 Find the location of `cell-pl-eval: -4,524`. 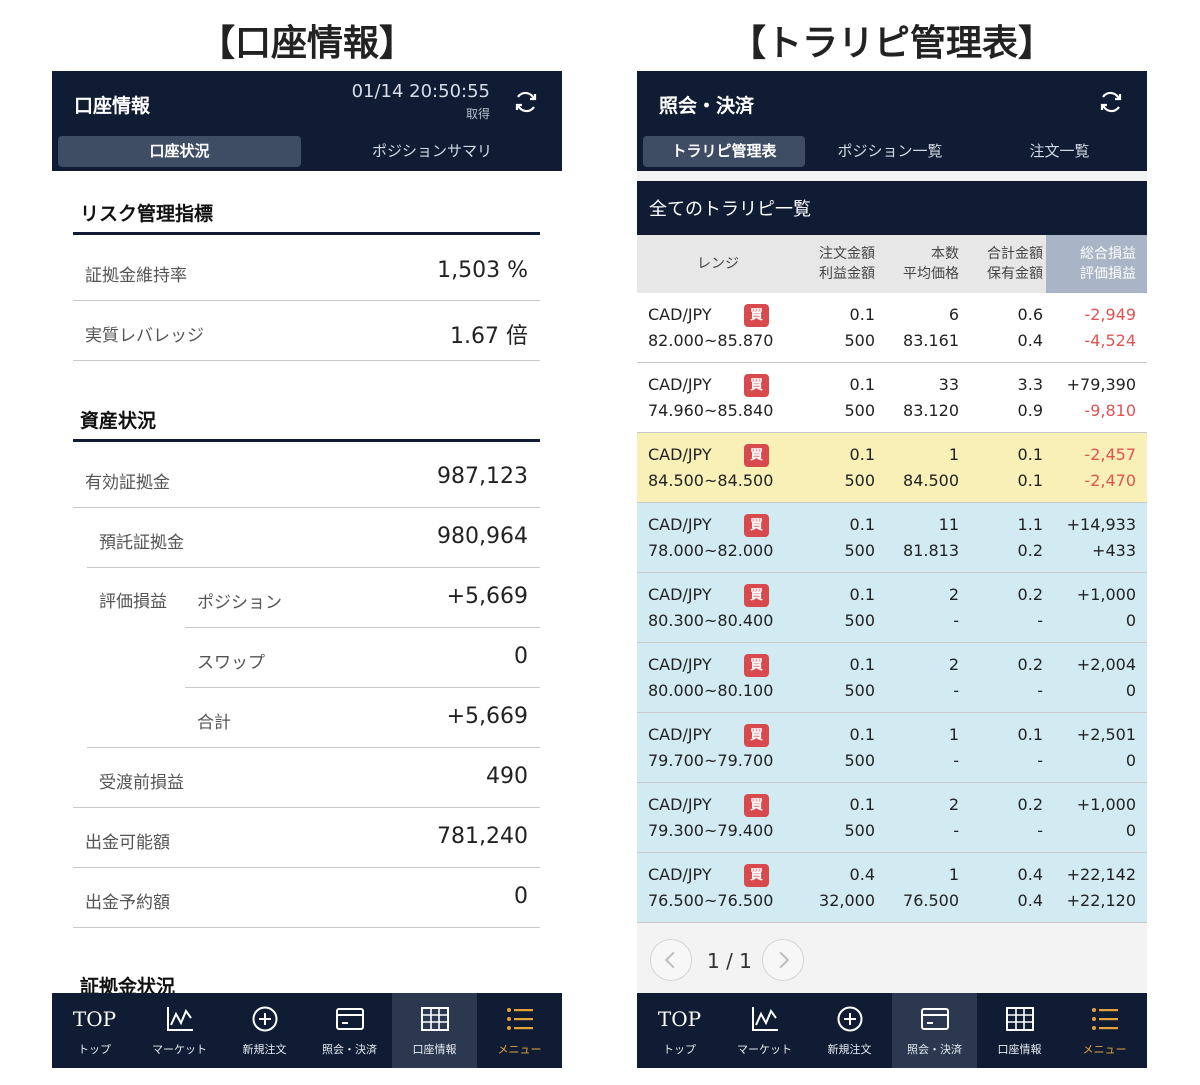

cell-pl-eval: -4,524 is located at coordinates (1110, 340).